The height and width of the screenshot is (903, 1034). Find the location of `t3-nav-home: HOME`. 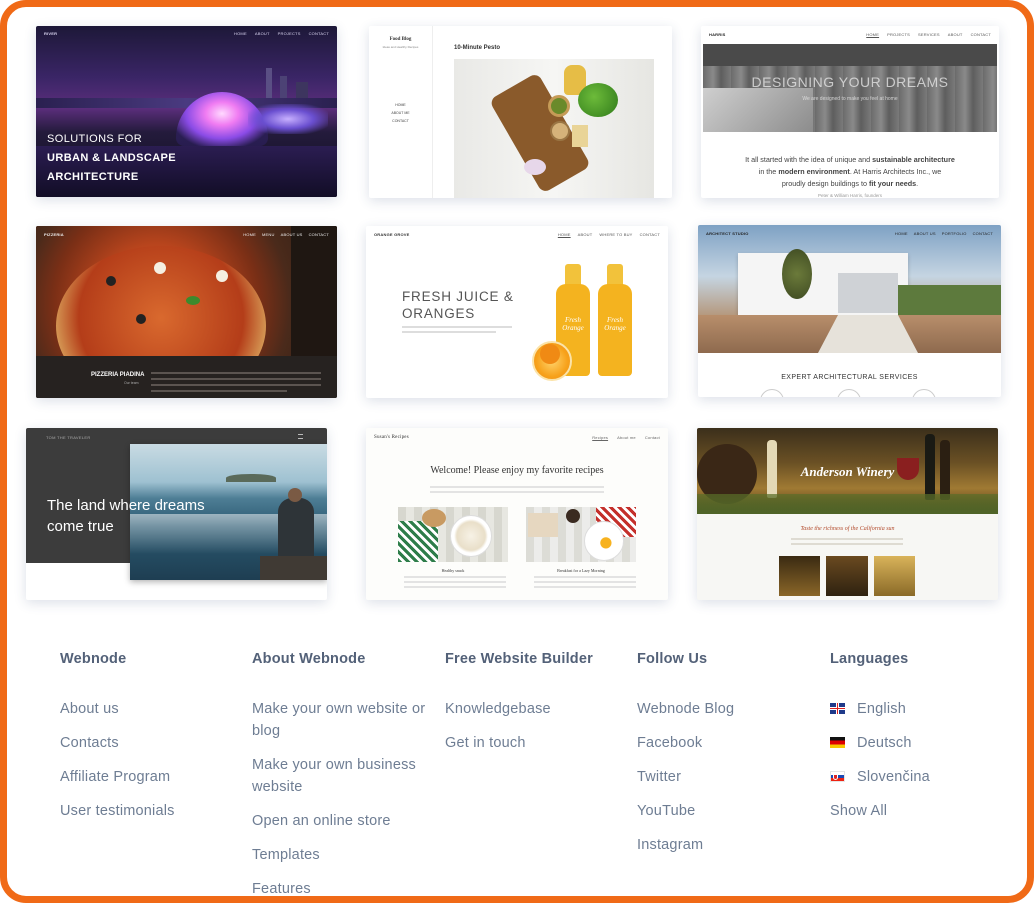

t3-nav-home: HOME is located at coordinates (872, 34).